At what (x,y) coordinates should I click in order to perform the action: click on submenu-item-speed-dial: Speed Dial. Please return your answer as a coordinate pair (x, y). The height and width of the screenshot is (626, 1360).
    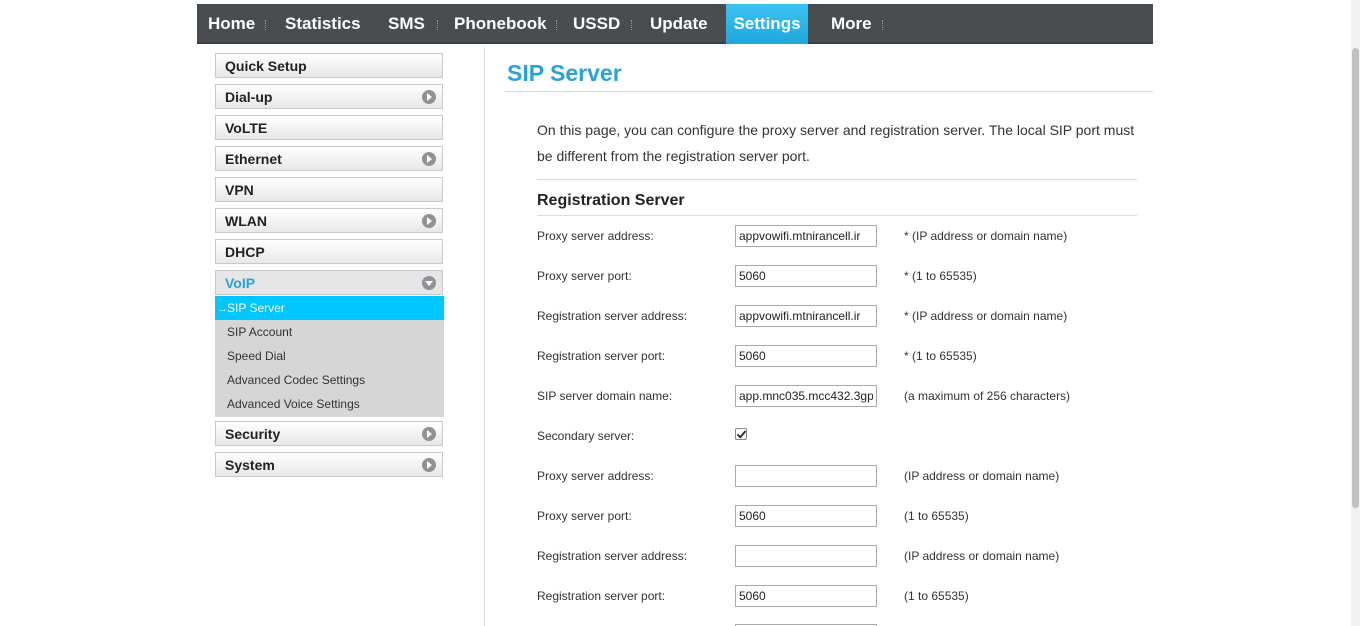
    Looking at the image, I should click on (329, 356).